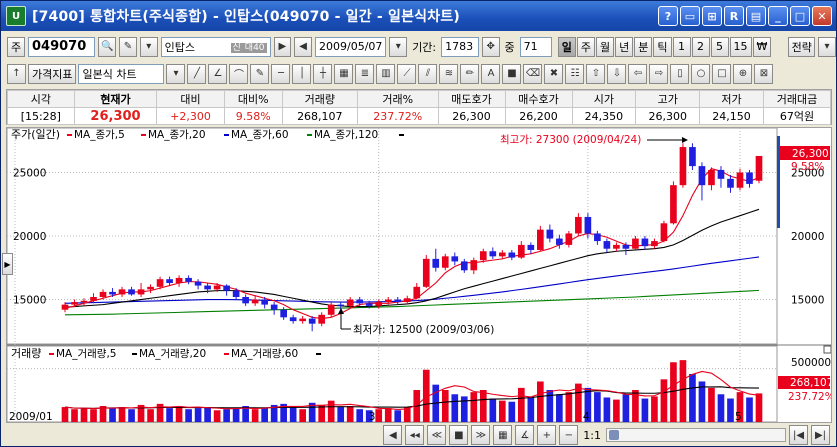 This screenshot has width=837, height=447. What do you see at coordinates (586, 416) in the screenshot?
I see `x-axis-label: 4` at bounding box center [586, 416].